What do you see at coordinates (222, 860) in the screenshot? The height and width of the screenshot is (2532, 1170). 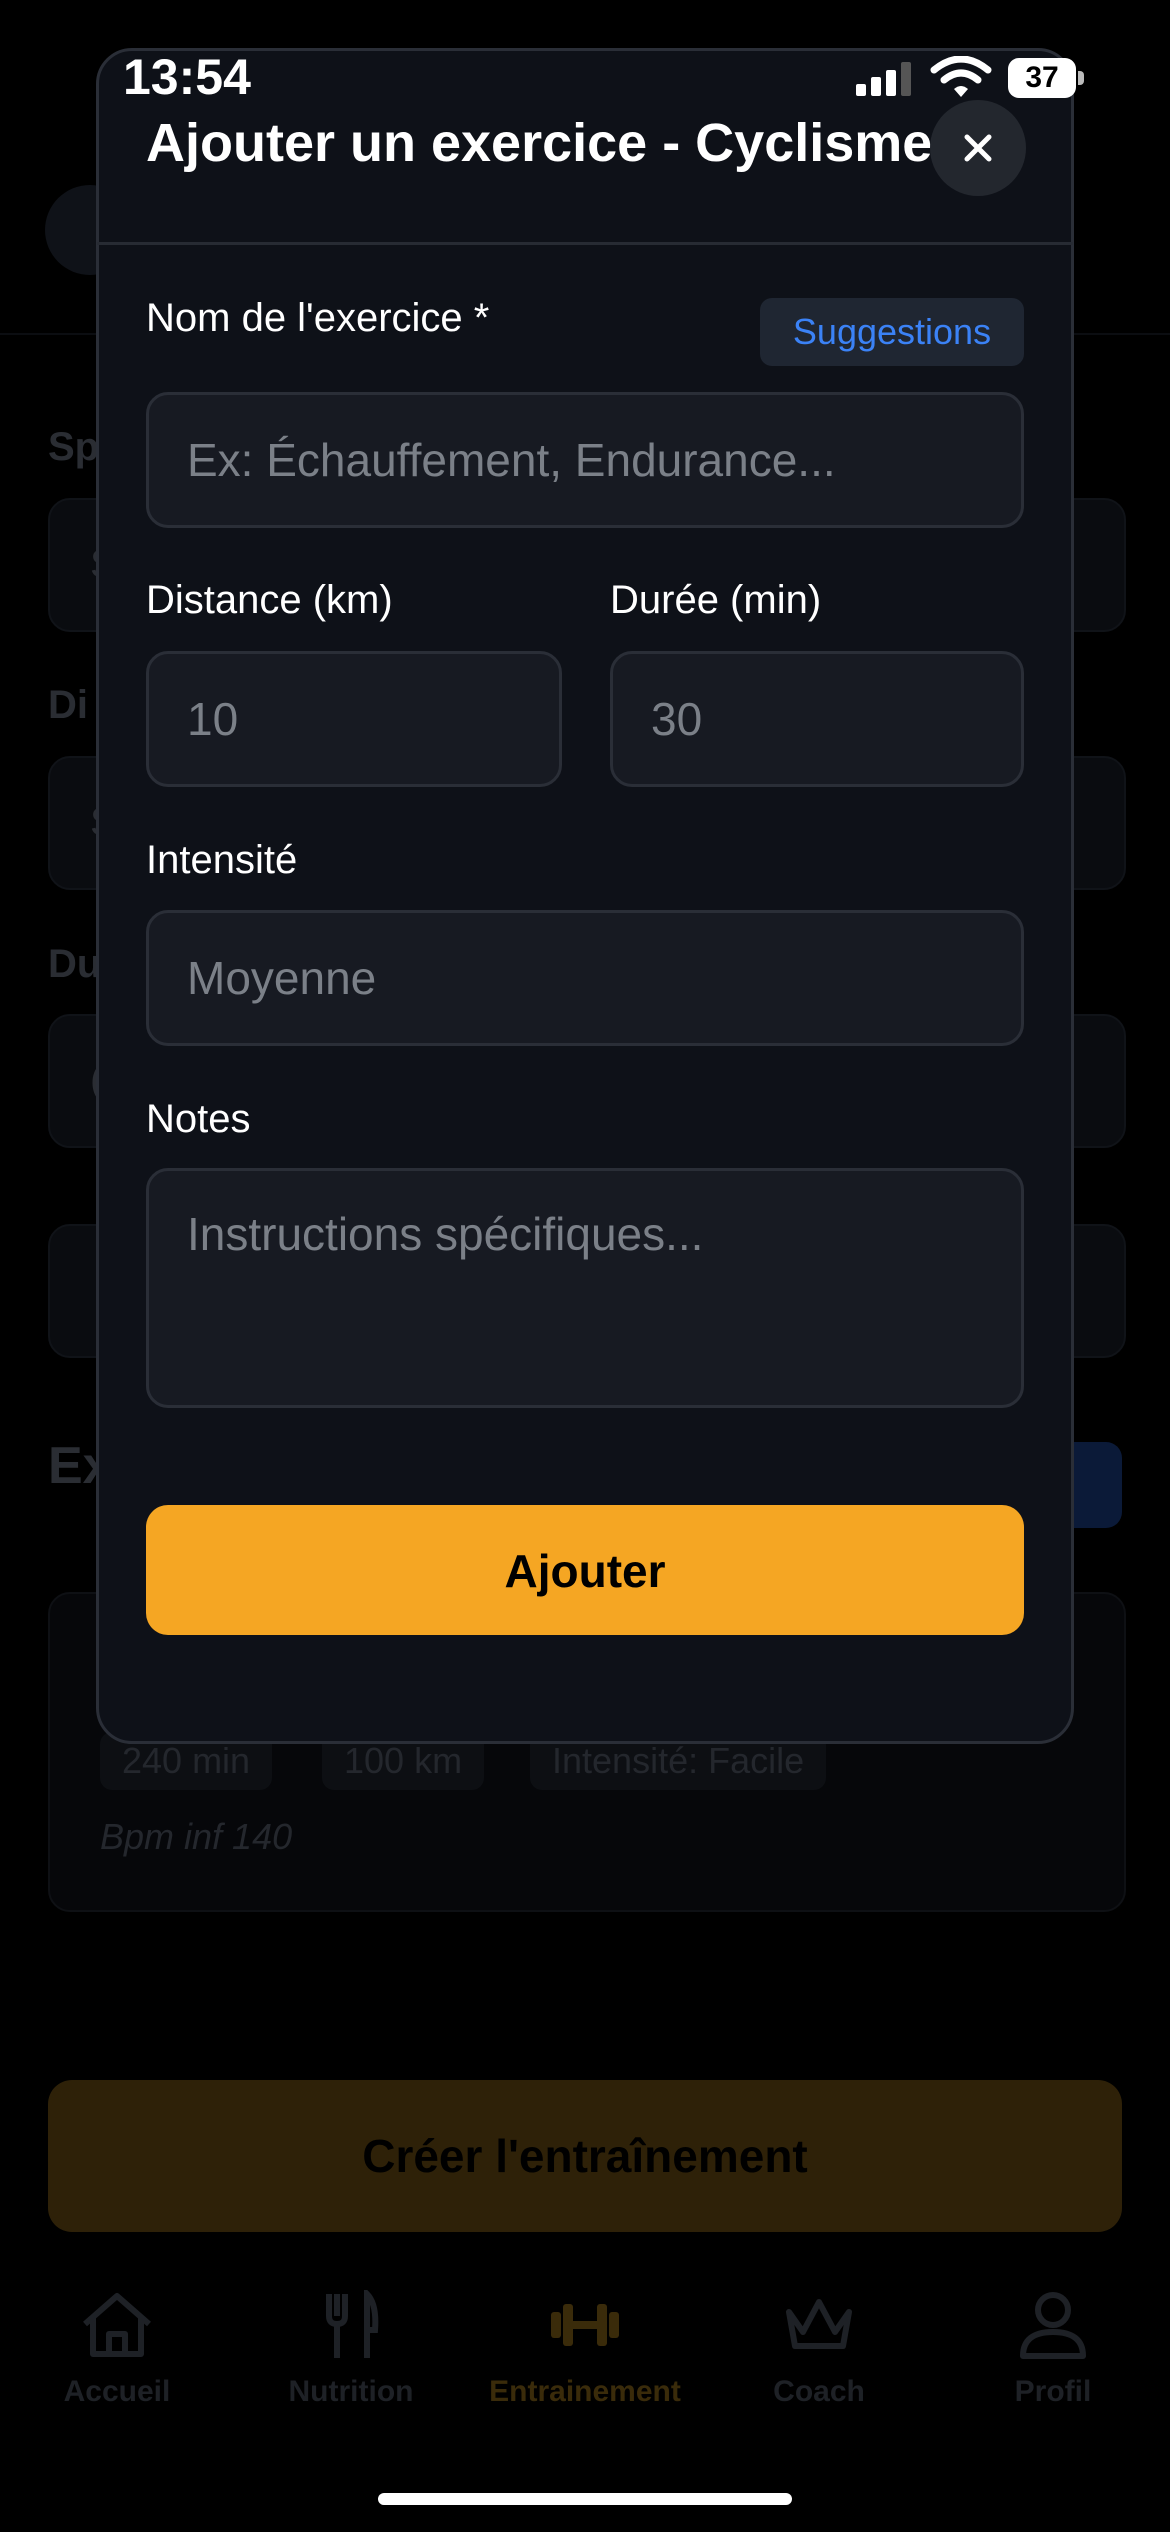 I see `intensity-label: Intensité` at bounding box center [222, 860].